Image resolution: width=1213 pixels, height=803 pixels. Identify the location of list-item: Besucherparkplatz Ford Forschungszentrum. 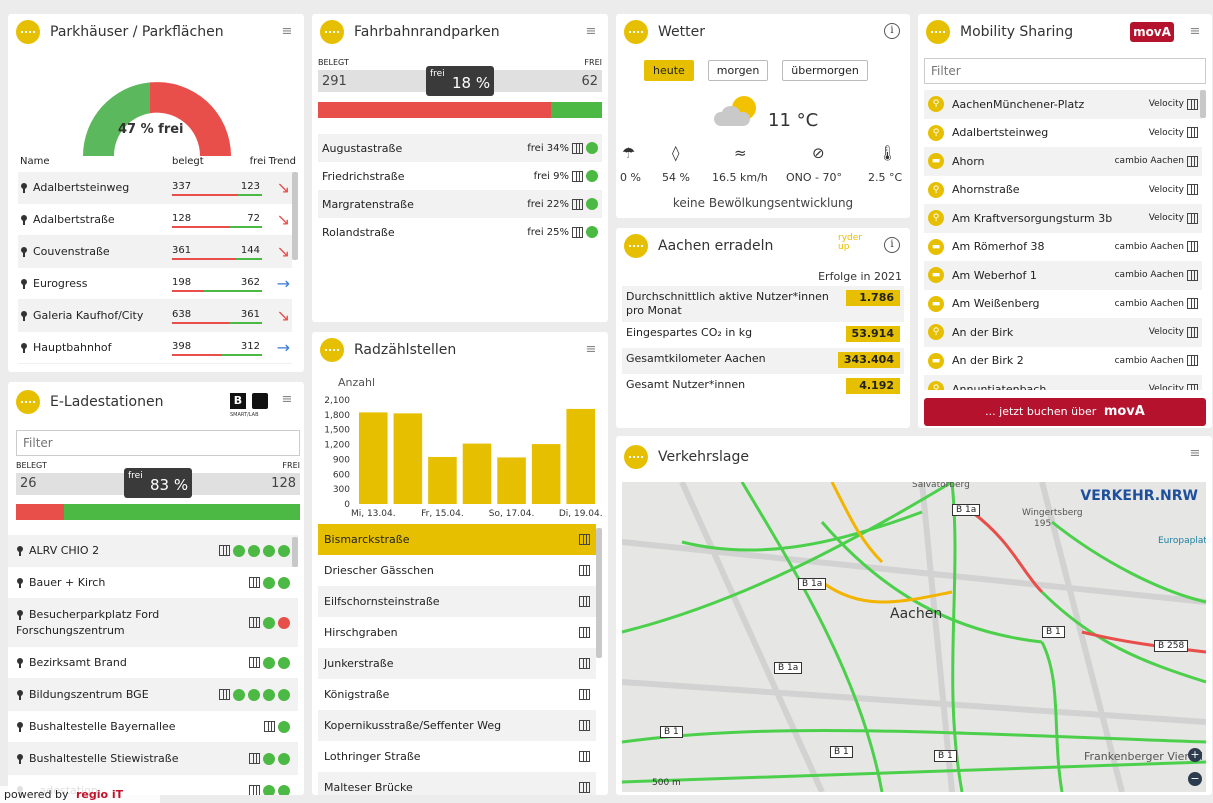
(153, 623).